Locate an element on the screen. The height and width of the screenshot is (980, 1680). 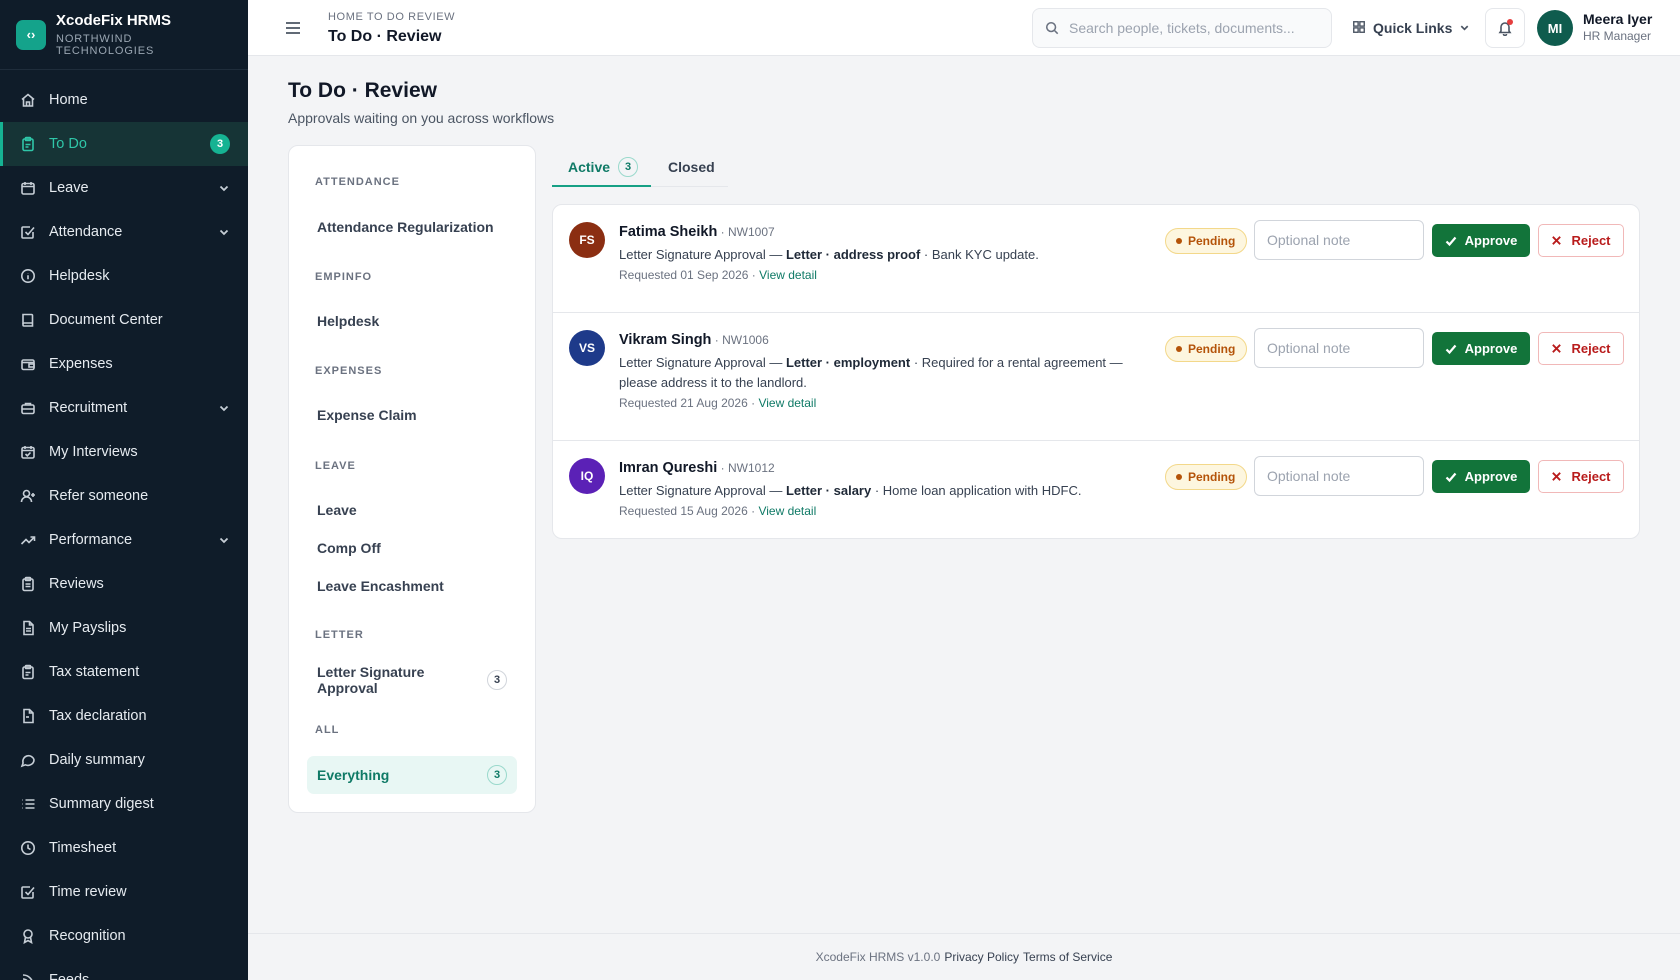
close-icon is located at coordinates (1557, 476).